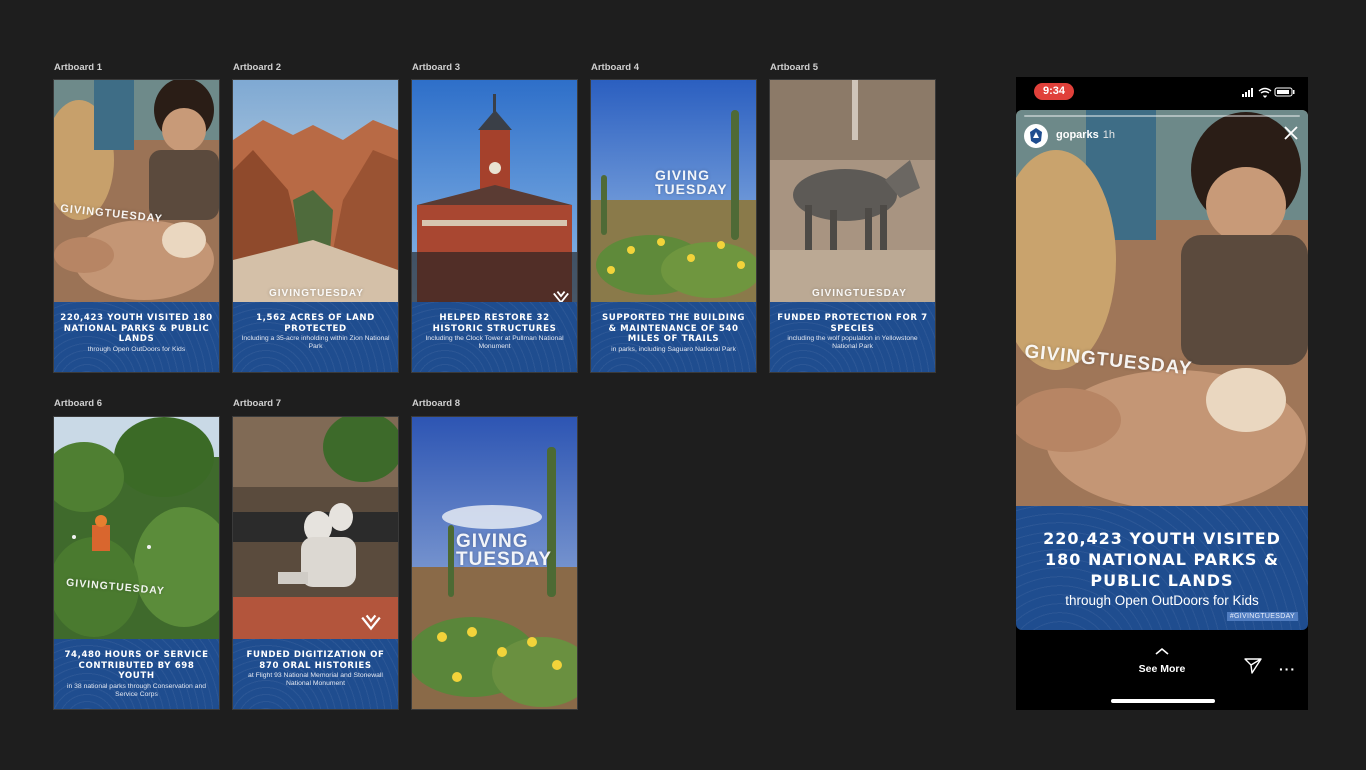 Image resolution: width=1366 pixels, height=770 pixels. I want to click on story-progress-bar, so click(1162, 116).